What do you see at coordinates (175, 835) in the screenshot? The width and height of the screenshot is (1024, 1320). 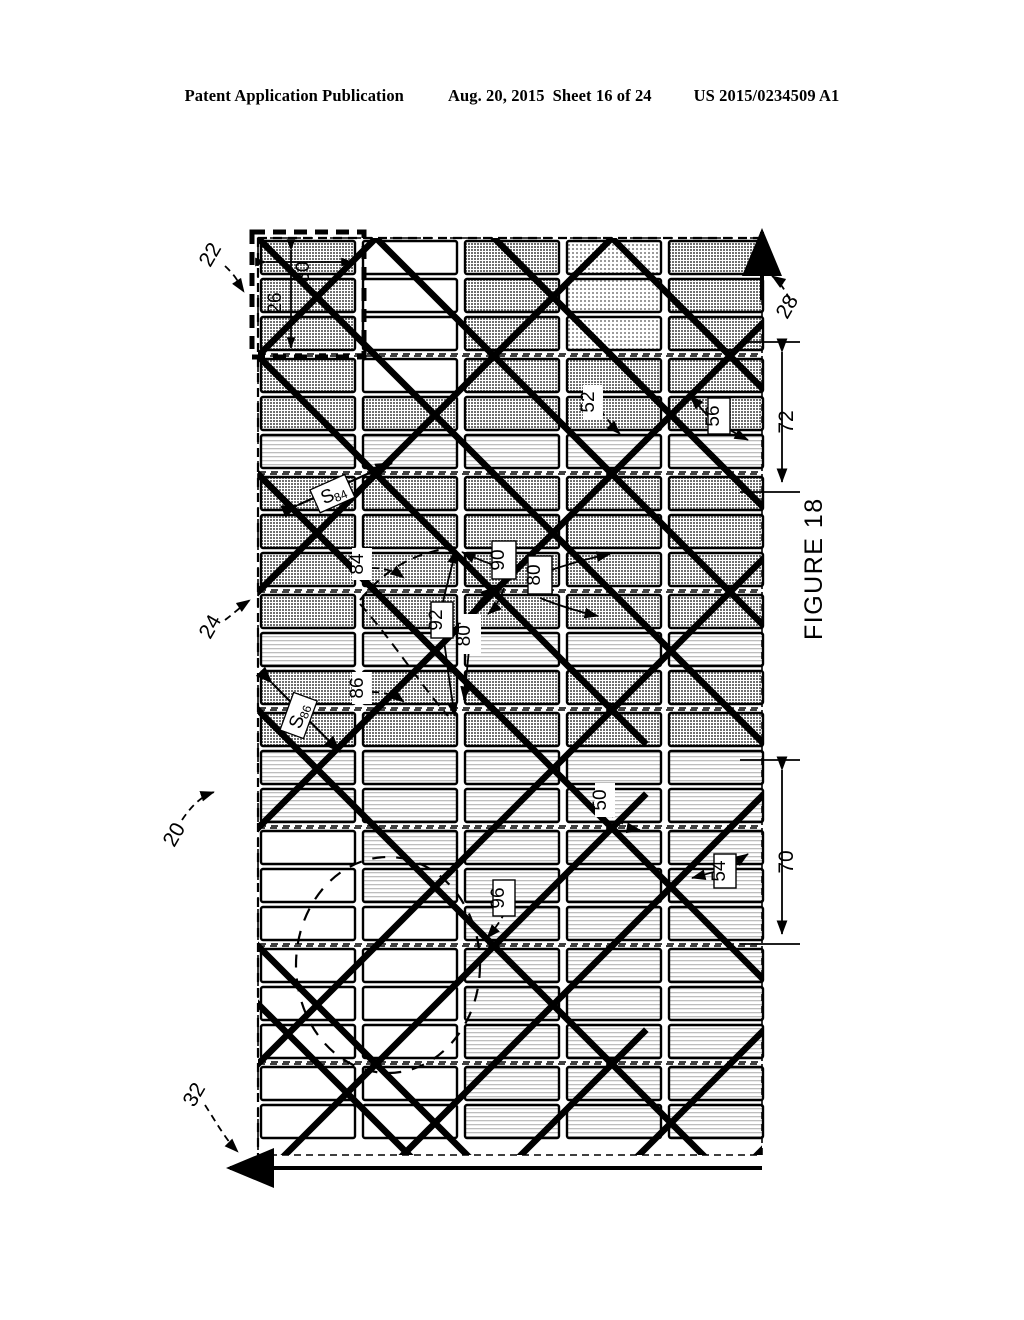 I see `ref-label-20: 20` at bounding box center [175, 835].